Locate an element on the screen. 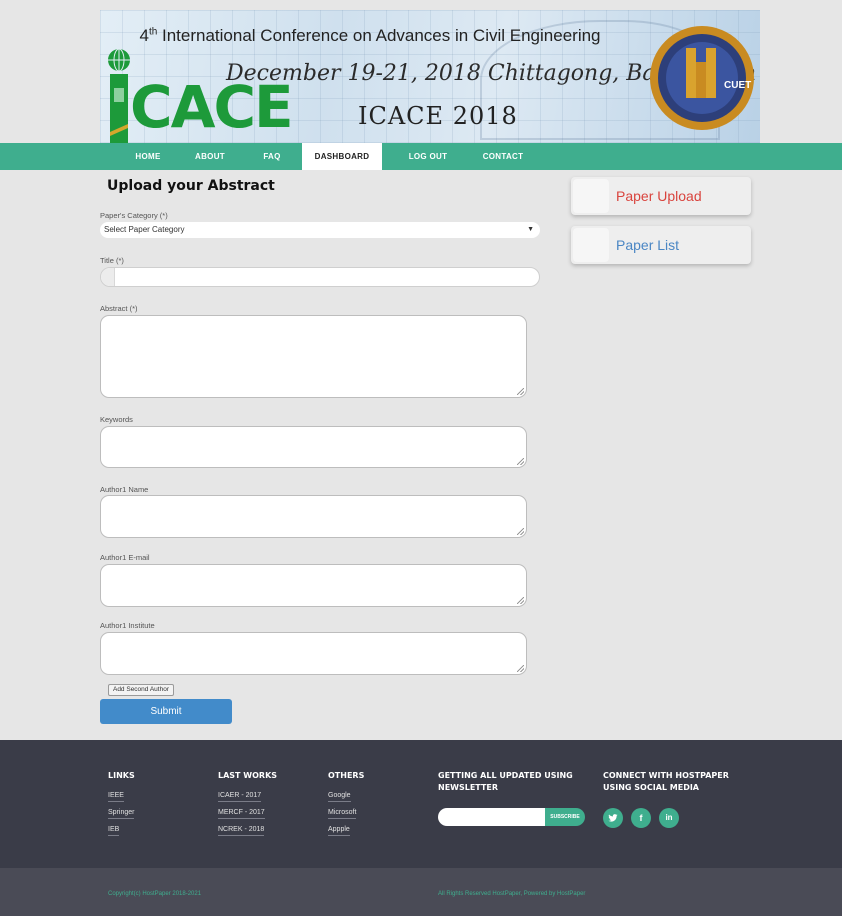  footer is located at coordinates (421, 804).